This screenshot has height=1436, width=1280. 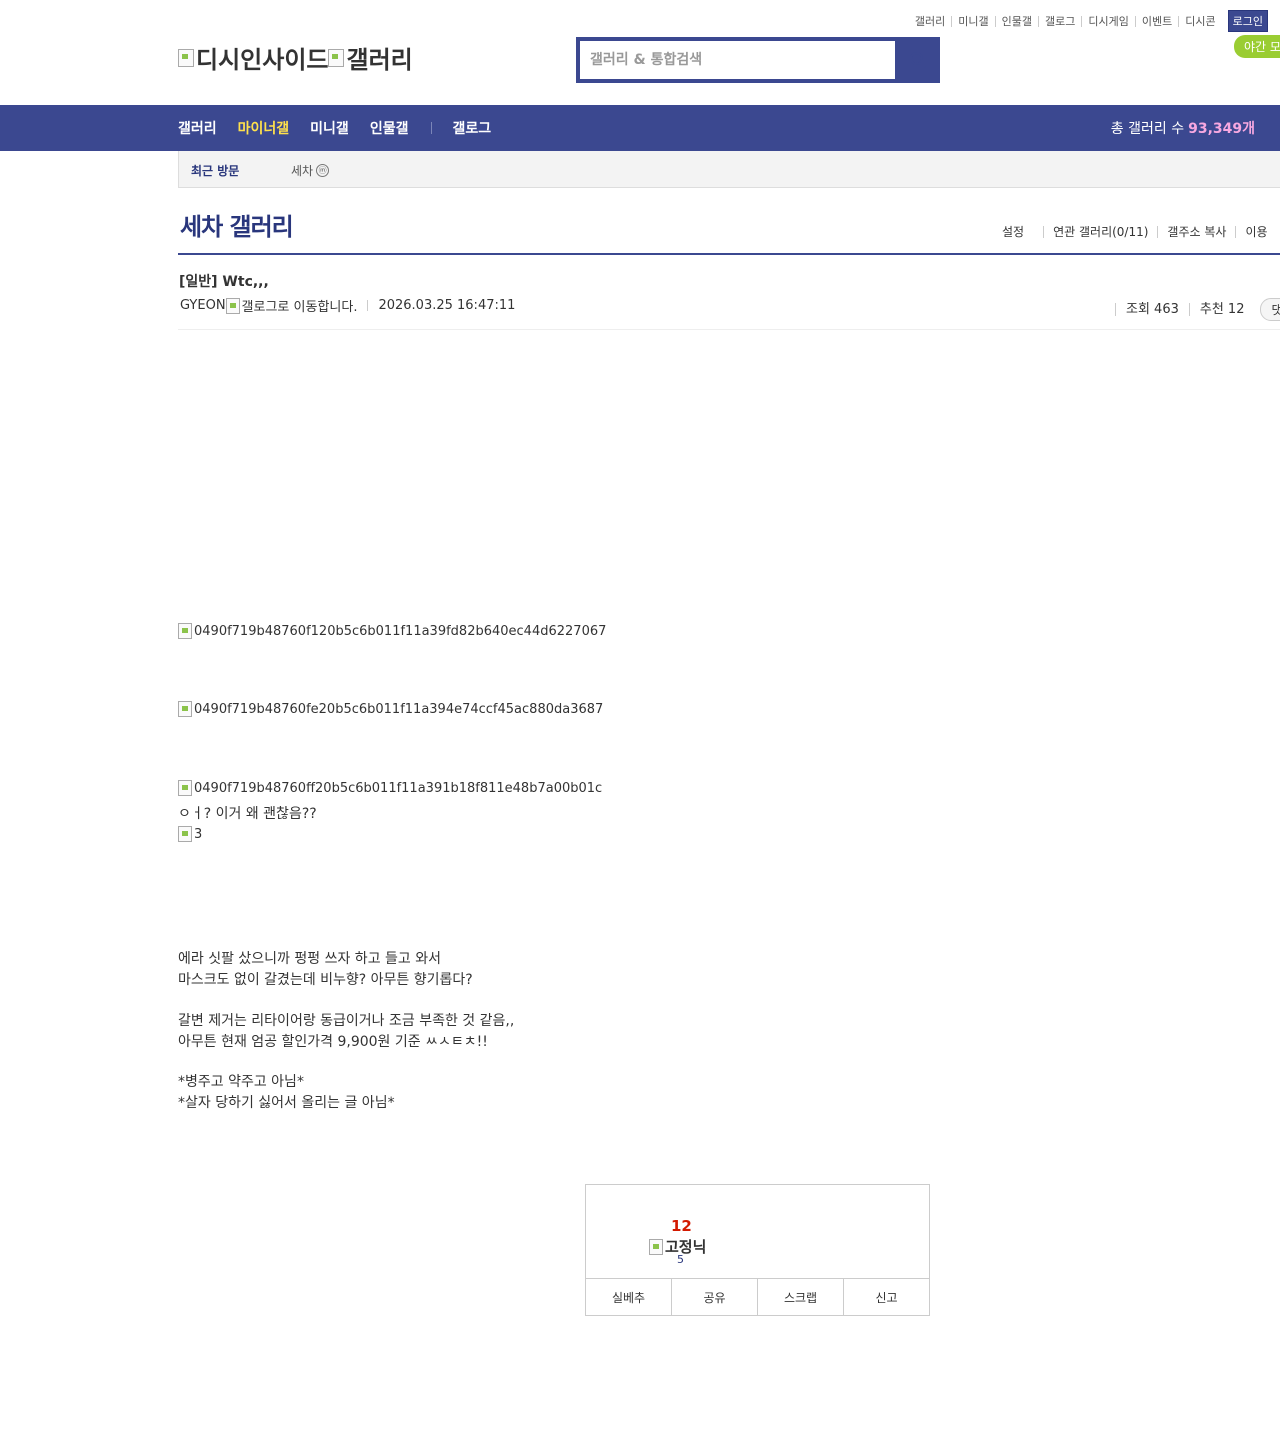 I want to click on post-divider, so click(x=729, y=329).